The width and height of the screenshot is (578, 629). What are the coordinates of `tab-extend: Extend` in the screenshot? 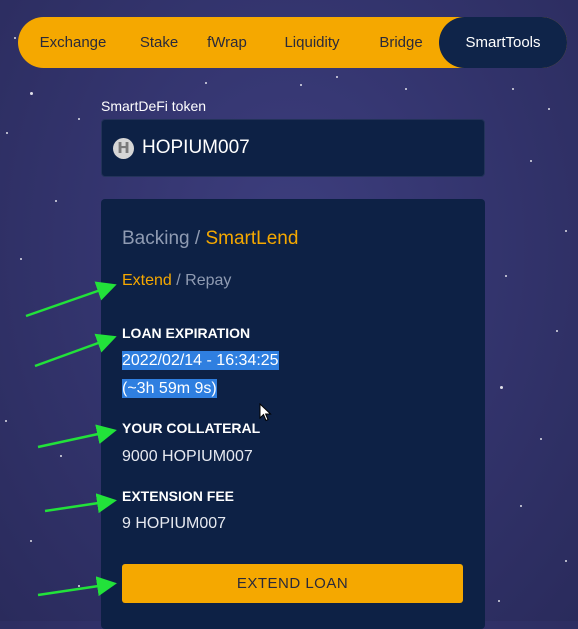 It's located at (147, 280).